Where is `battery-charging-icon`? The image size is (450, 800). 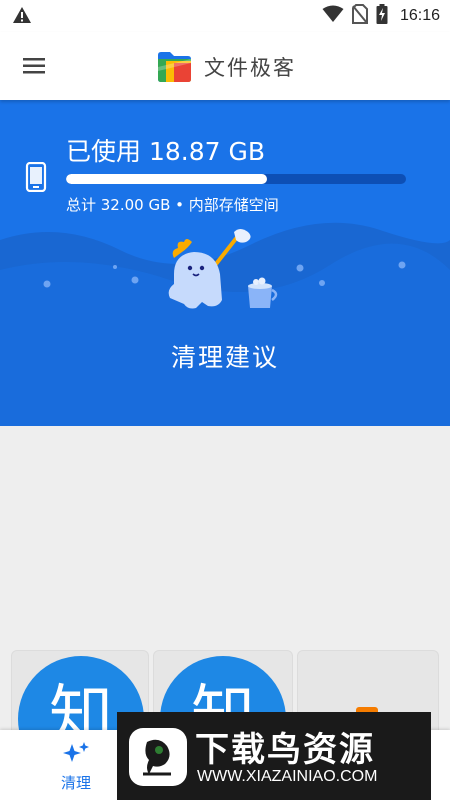 battery-charging-icon is located at coordinates (382, 16).